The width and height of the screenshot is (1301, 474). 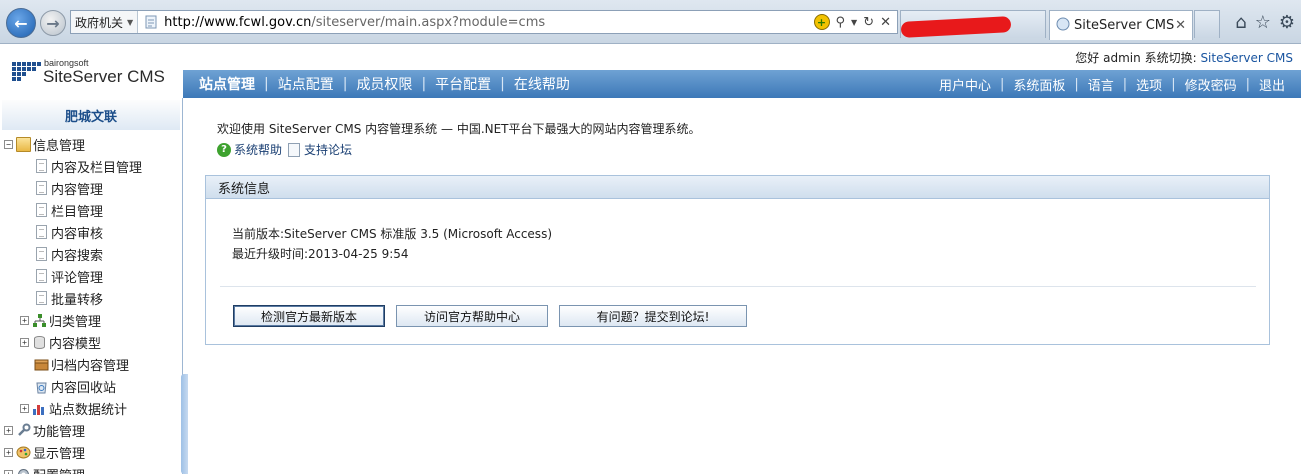 What do you see at coordinates (68, 232) in the screenshot?
I see `tree-item-content-review: 内容审核` at bounding box center [68, 232].